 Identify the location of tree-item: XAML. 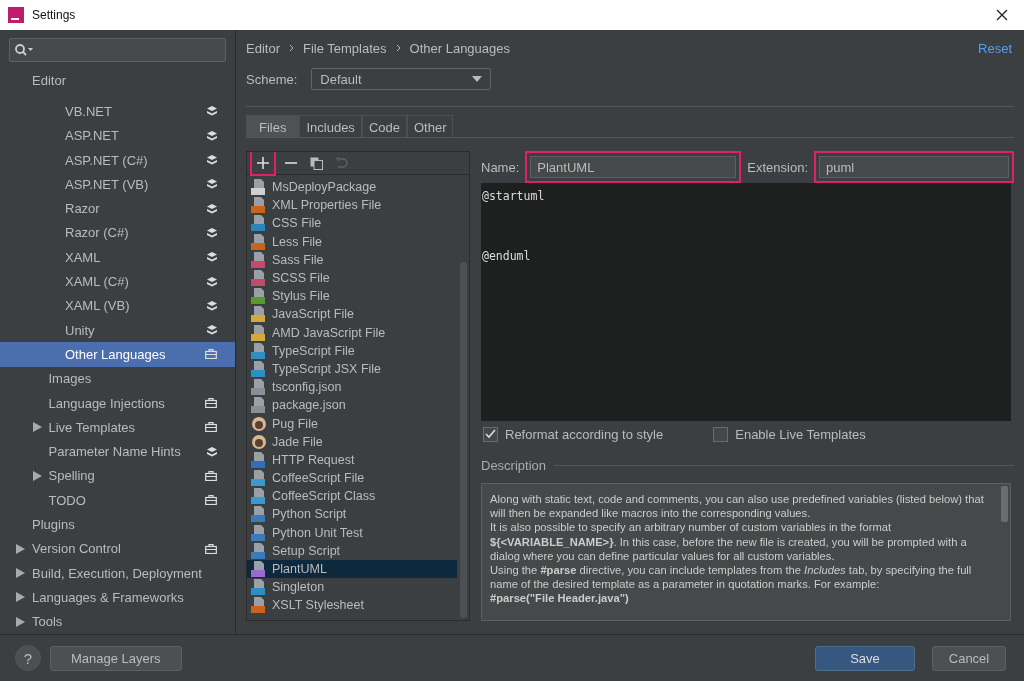
(117, 257).